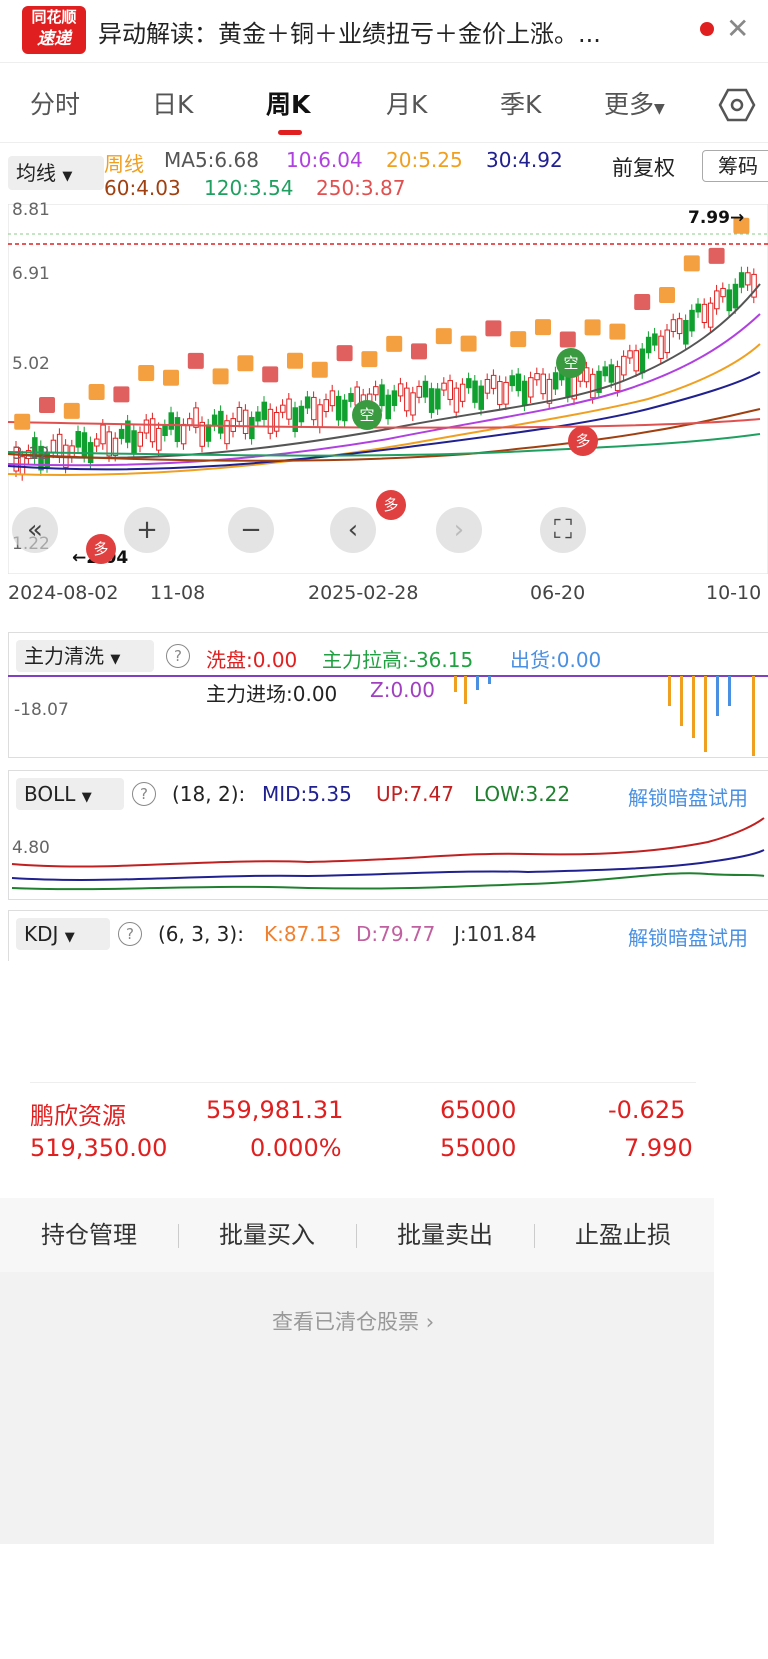  I want to click on chip-distribution-button: 筹码, so click(735, 166).